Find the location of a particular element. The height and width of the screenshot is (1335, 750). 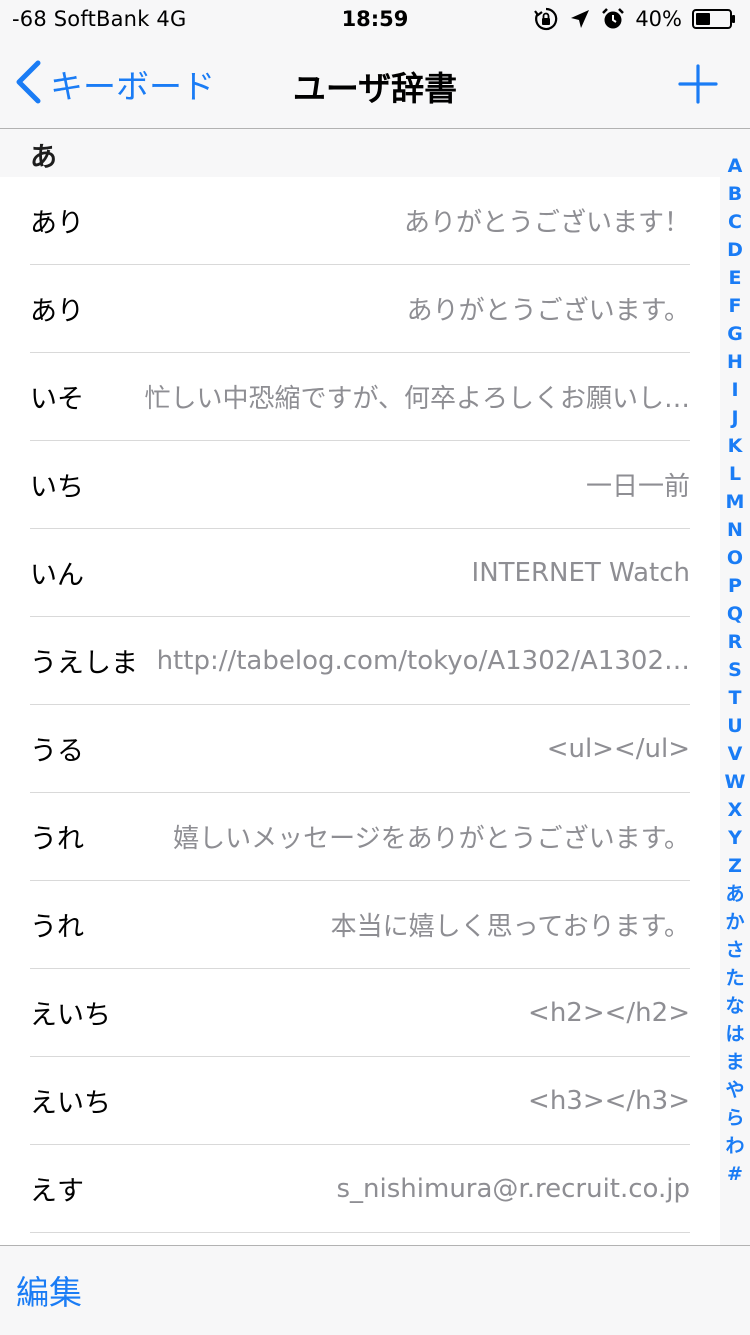

index-item: W is located at coordinates (735, 782).